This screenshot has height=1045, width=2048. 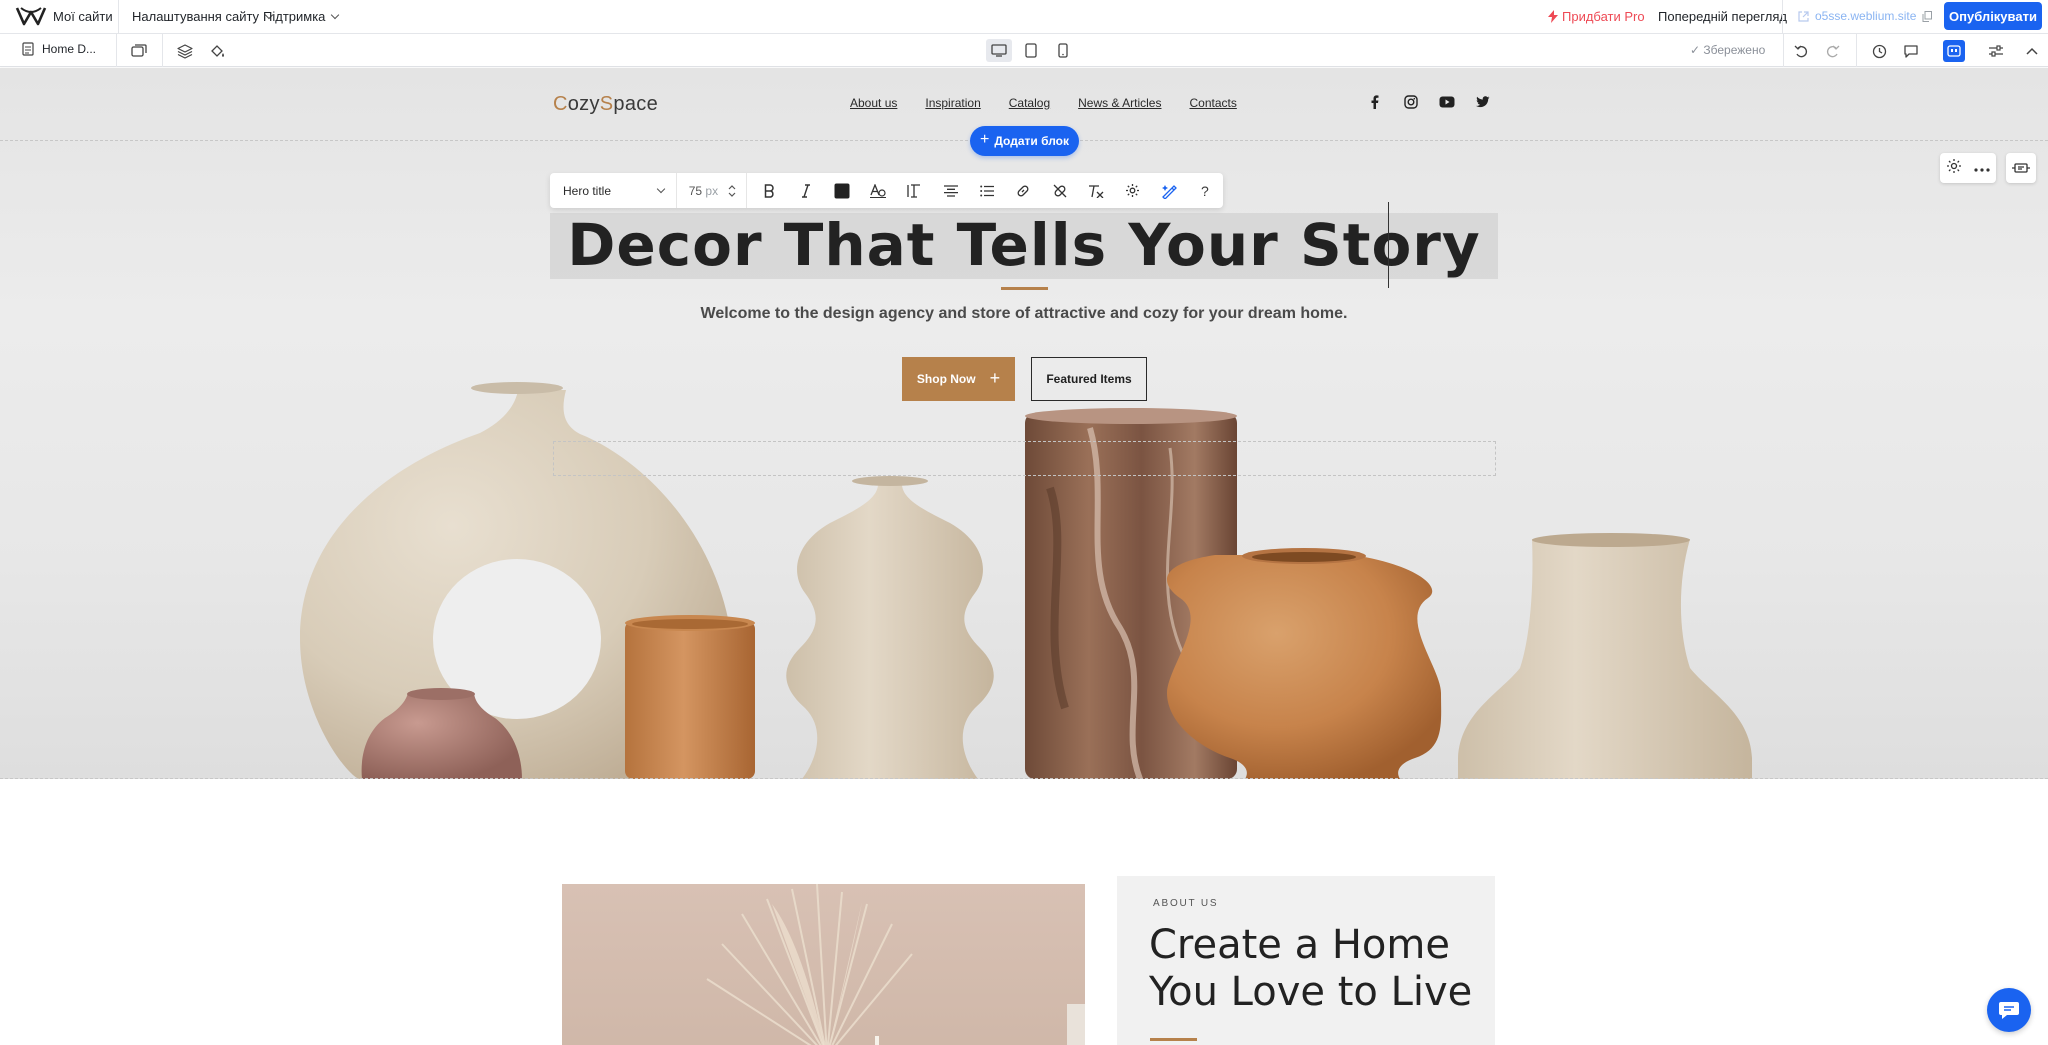 What do you see at coordinates (1212, 103) in the screenshot?
I see `nav-contacts: Contacts` at bounding box center [1212, 103].